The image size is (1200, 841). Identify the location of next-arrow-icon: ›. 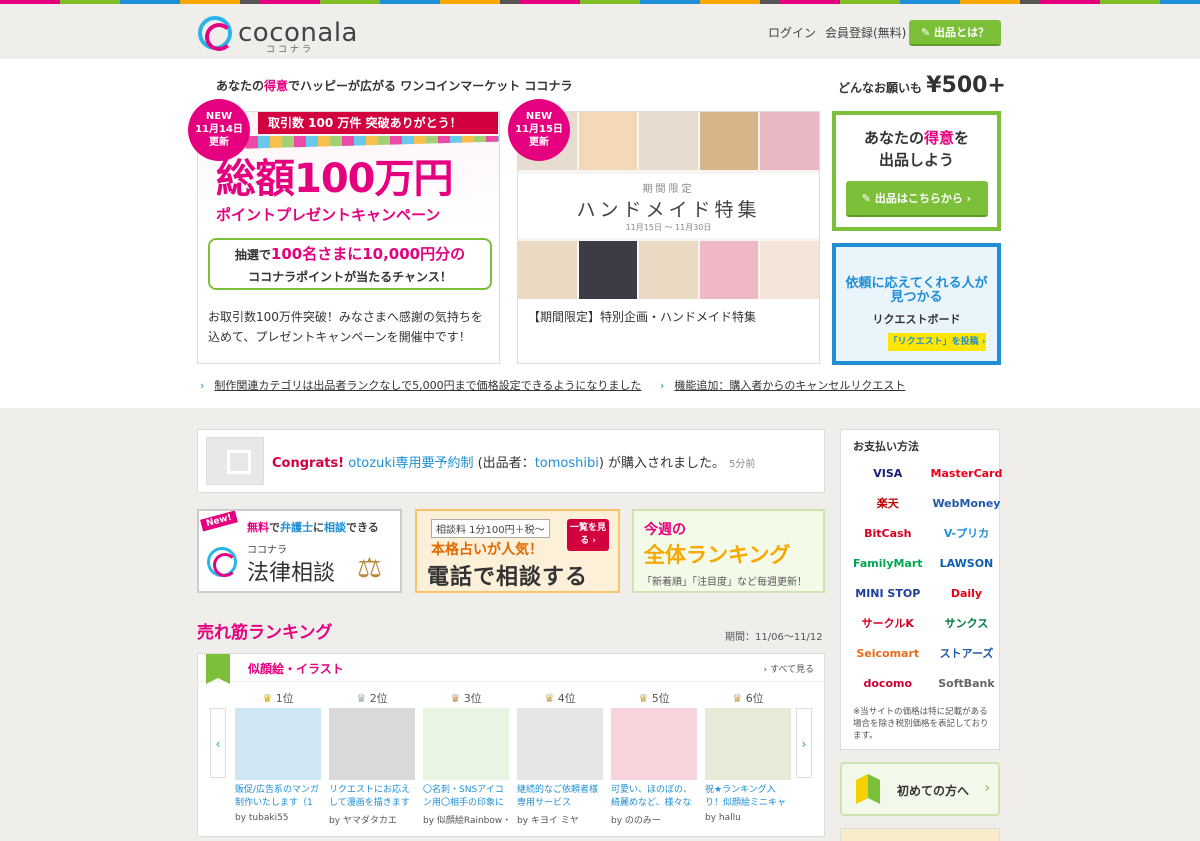
(804, 743).